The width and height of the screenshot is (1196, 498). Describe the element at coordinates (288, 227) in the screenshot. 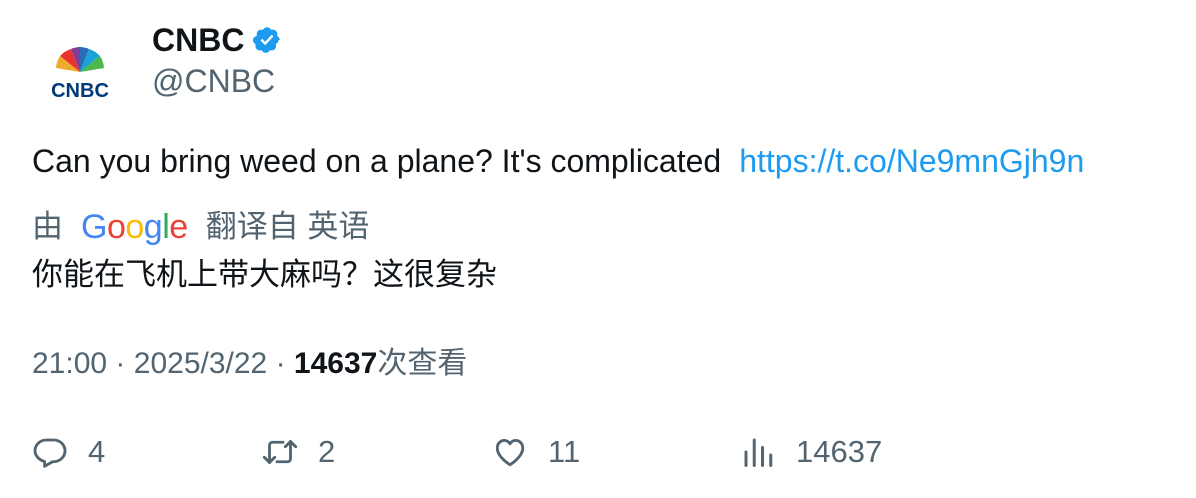

I see `translation-suffix: 翻译自 英语` at that location.